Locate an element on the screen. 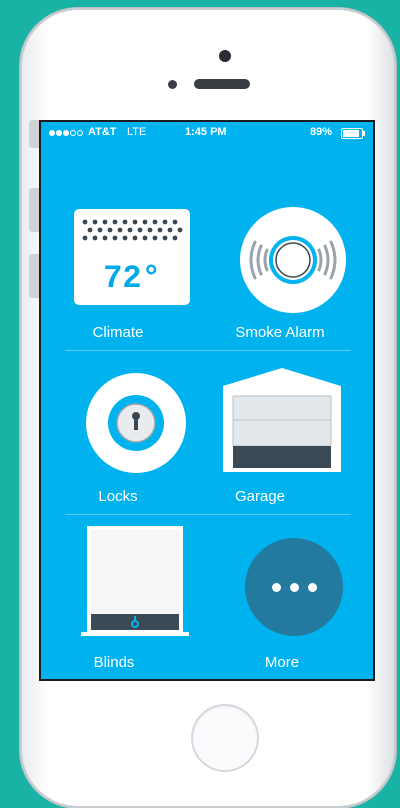 The height and width of the screenshot is (808, 400). garage-label: Garage is located at coordinates (260, 496).